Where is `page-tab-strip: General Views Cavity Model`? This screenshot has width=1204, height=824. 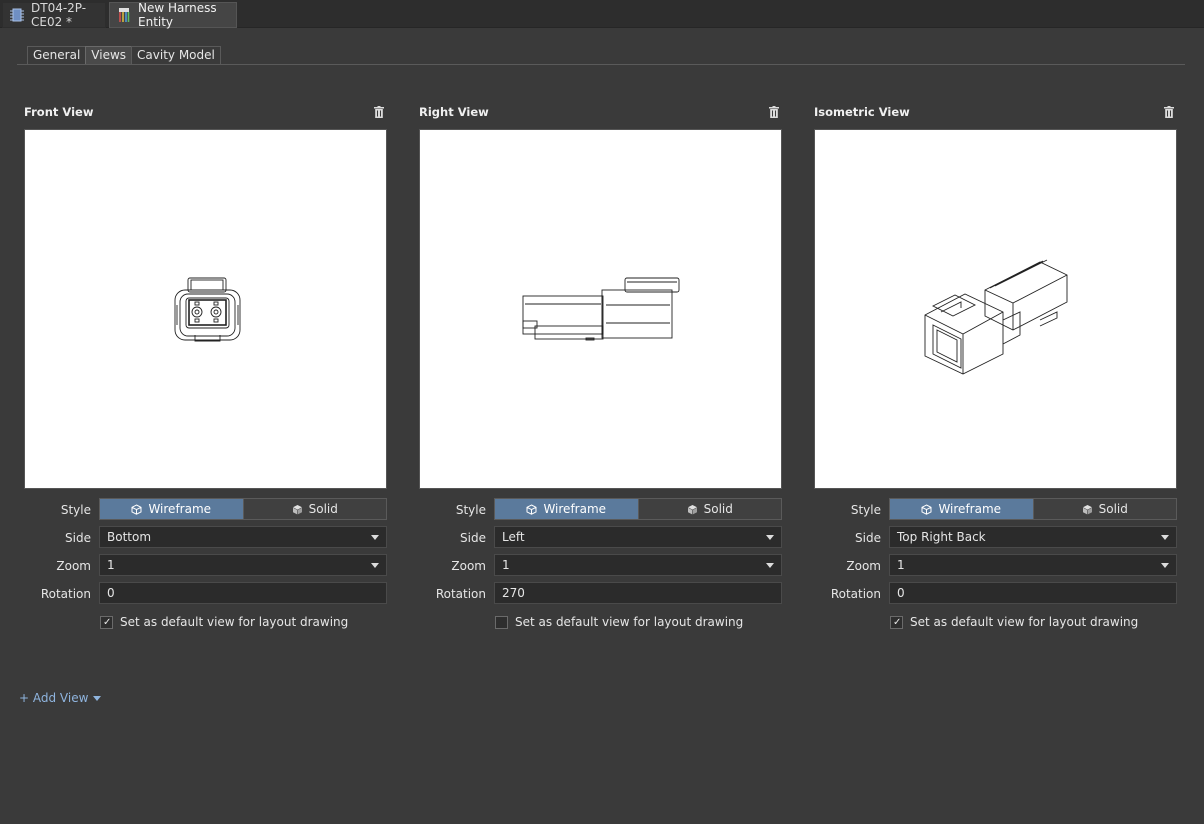 page-tab-strip: General Views Cavity Model is located at coordinates (124, 55).